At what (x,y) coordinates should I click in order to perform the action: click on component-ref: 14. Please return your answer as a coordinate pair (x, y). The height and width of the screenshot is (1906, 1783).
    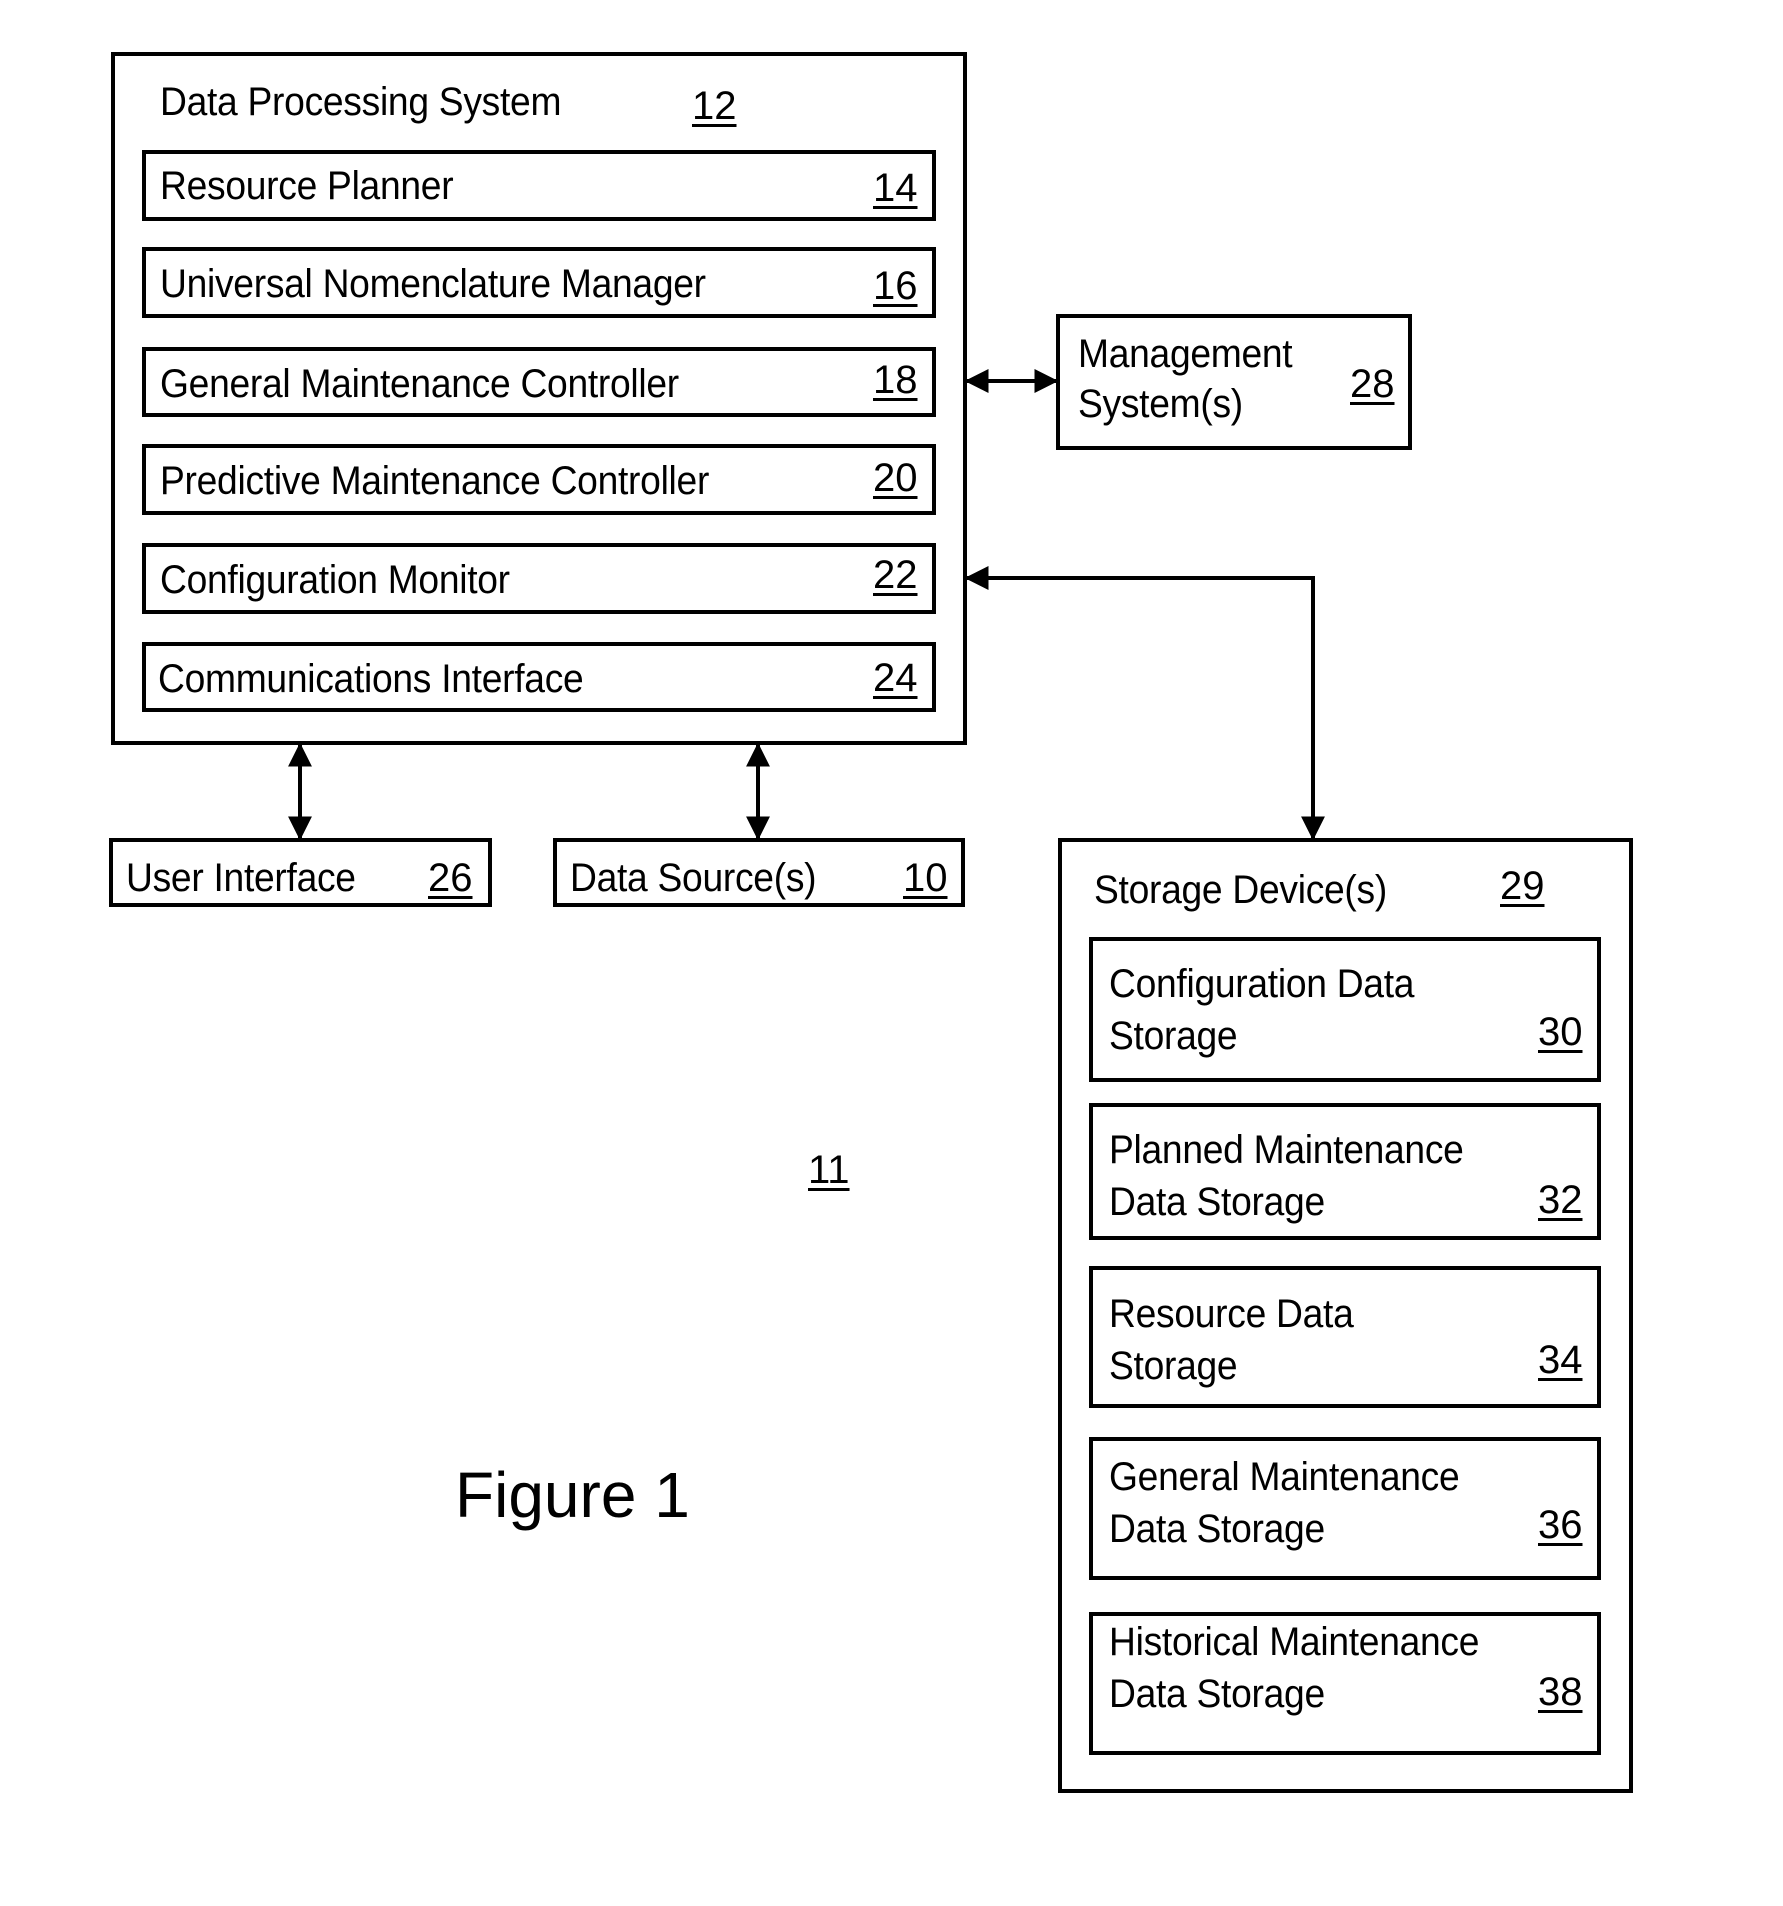
    Looking at the image, I should click on (895, 188).